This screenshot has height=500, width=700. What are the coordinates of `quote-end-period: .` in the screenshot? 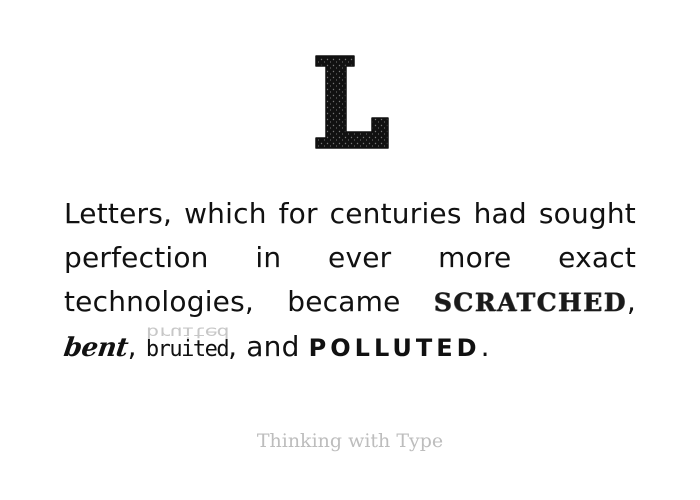 It's located at (485, 346).